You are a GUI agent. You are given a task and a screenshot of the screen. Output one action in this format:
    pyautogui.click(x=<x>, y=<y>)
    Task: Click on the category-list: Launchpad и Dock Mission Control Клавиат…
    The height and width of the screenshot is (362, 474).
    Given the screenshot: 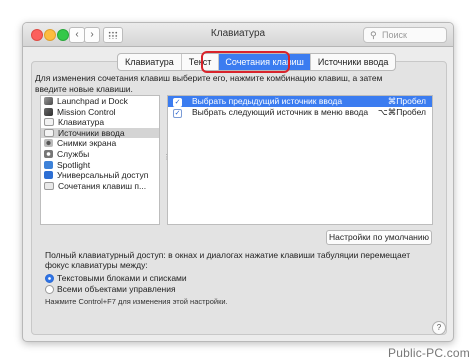 What is the action you would take?
    pyautogui.click(x=100, y=160)
    